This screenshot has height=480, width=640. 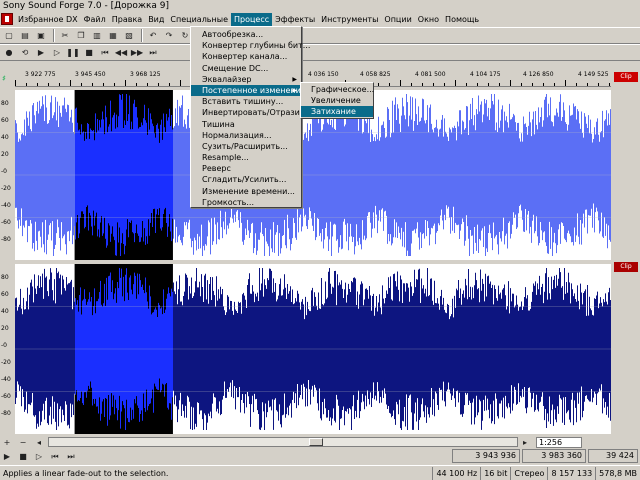 What do you see at coordinates (23, 456) in the screenshot?
I see `stop-small-icon: ■` at bounding box center [23, 456].